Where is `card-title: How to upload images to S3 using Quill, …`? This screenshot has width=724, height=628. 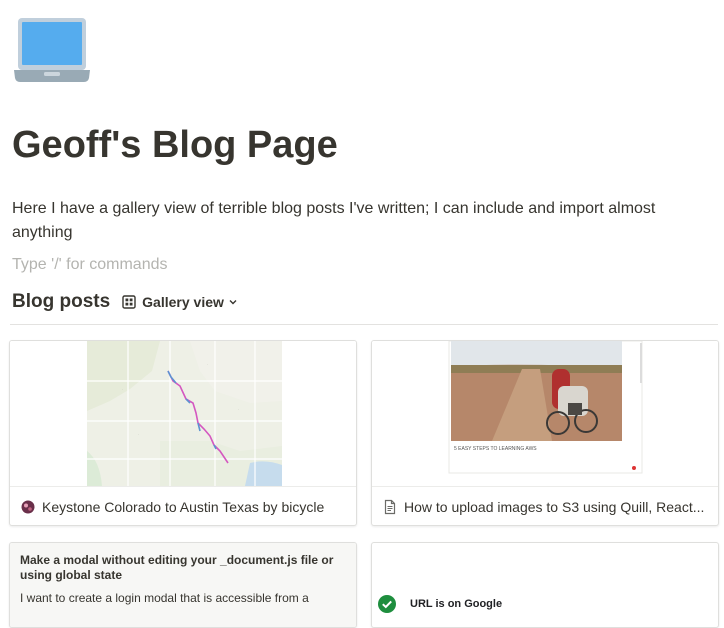
card-title: How to upload images to S3 using Quill, … is located at coordinates (554, 507).